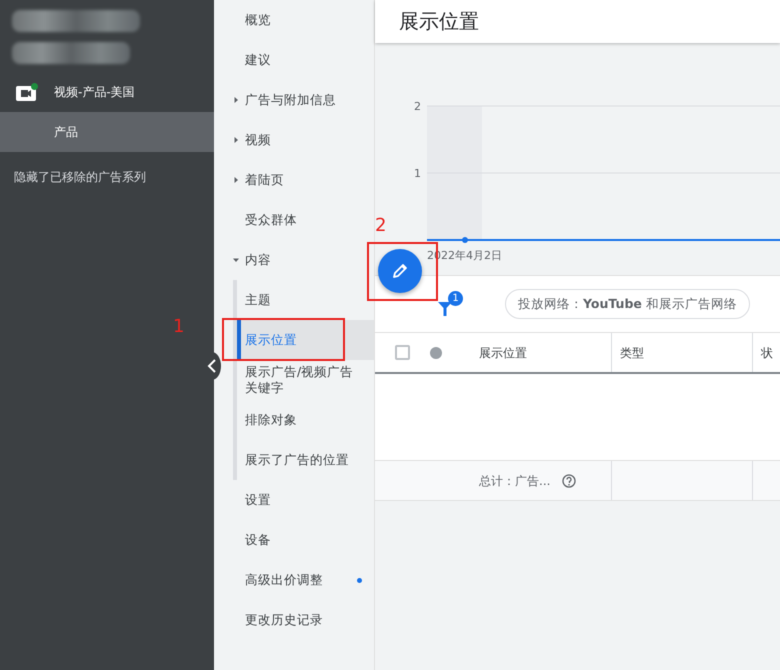 This screenshot has width=780, height=670. I want to click on annotation-number: 2, so click(380, 226).